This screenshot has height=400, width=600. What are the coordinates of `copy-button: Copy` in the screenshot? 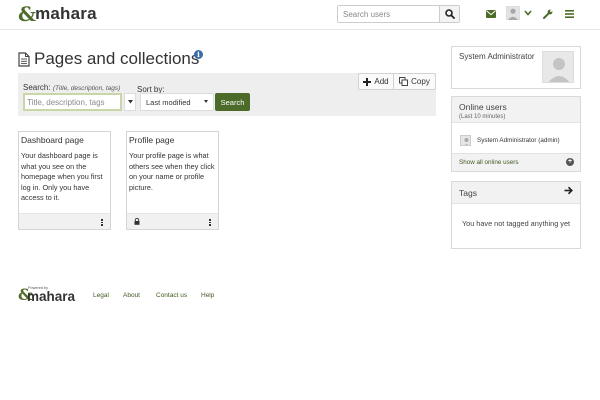 It's located at (415, 81).